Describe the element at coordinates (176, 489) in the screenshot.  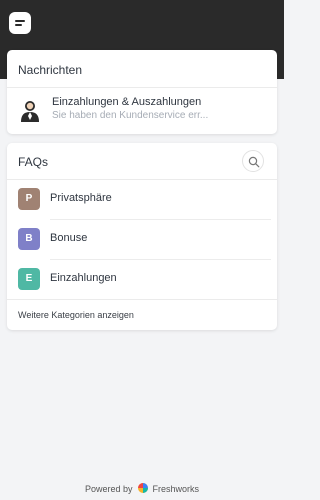
I see `freshworks-brand-link: Freshworks` at that location.